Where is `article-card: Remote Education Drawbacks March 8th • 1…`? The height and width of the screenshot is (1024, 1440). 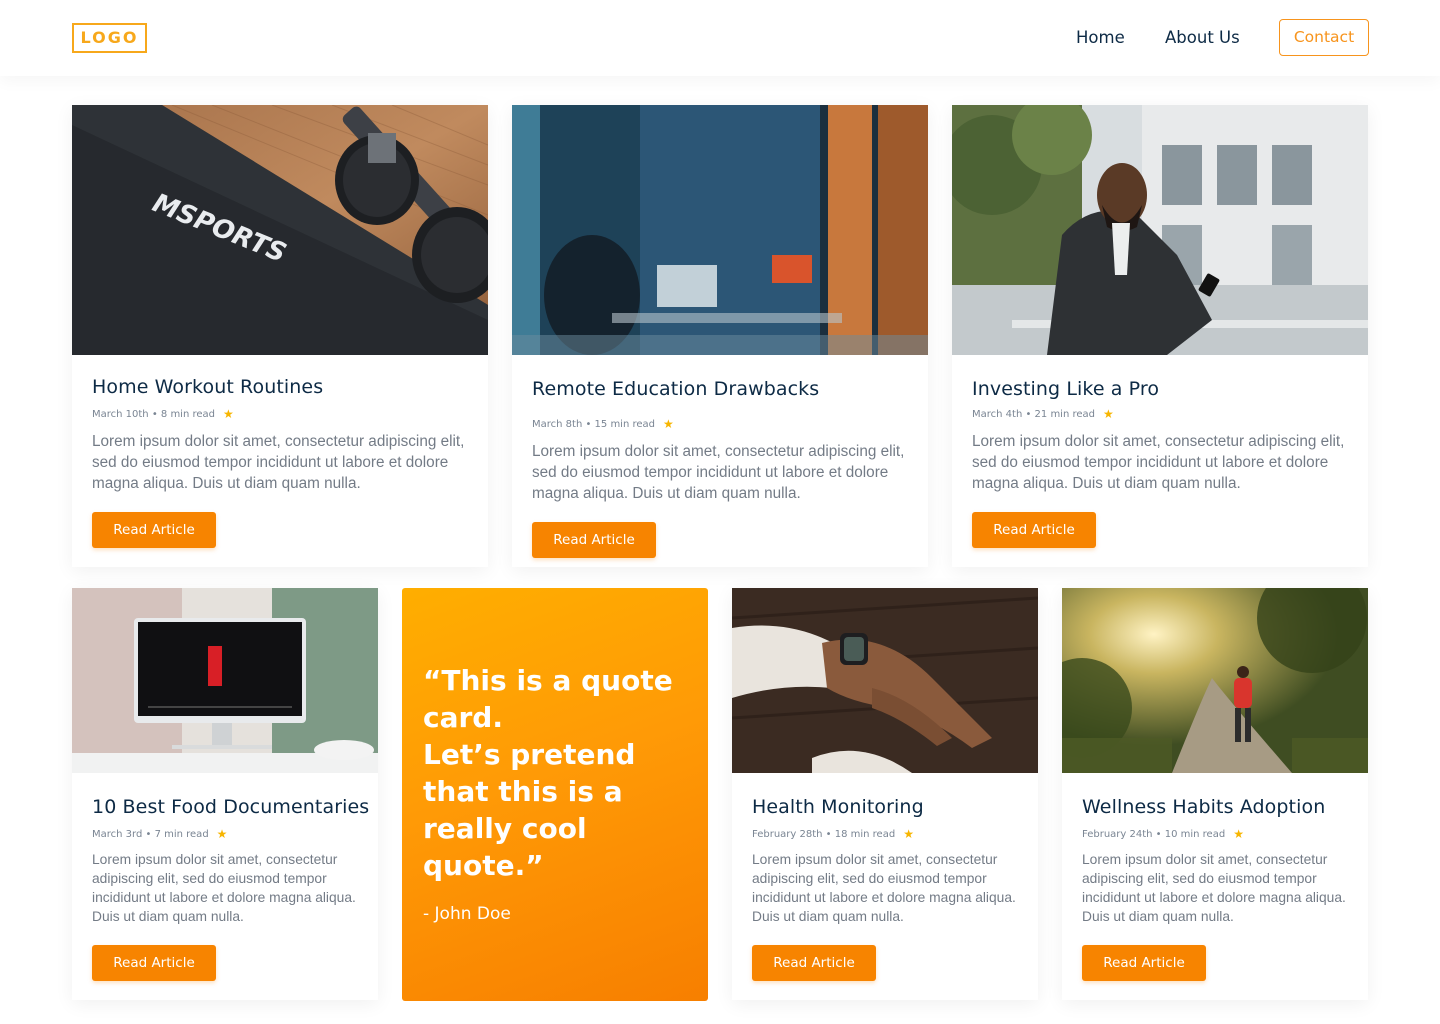
article-card: Remote Education Drawbacks March 8th • 1… is located at coordinates (720, 336).